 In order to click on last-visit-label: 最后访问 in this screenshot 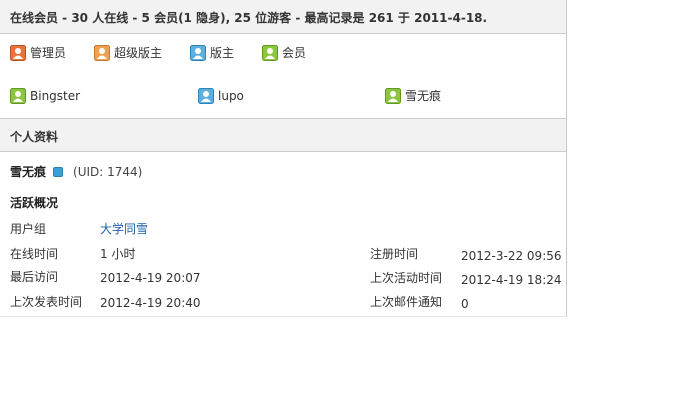, I will do `click(34, 277)`.